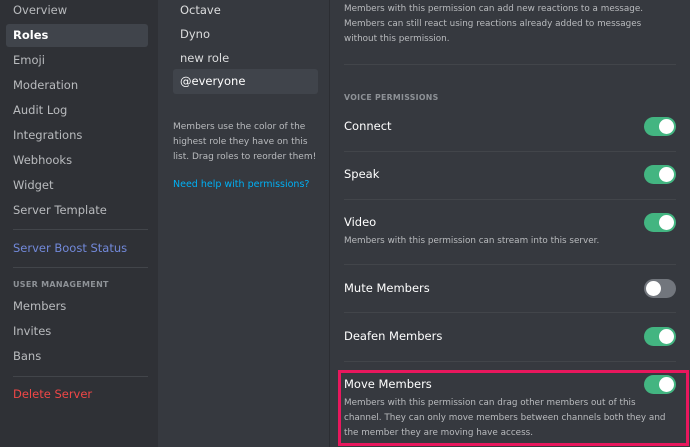 This screenshot has width=690, height=447. What do you see at coordinates (245, 34) in the screenshot?
I see `role-item-dyno: Dyno` at bounding box center [245, 34].